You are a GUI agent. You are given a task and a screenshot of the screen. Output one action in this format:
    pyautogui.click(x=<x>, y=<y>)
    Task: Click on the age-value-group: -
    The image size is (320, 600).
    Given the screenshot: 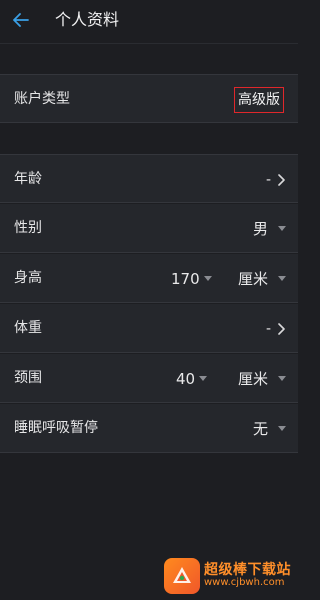 What is the action you would take?
    pyautogui.click(x=276, y=179)
    